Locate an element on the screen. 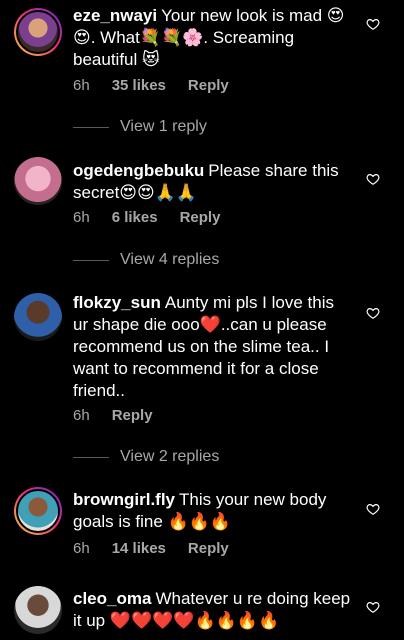 This screenshot has width=404, height=640. view-replies-label: View 1 reply is located at coordinates (163, 126).